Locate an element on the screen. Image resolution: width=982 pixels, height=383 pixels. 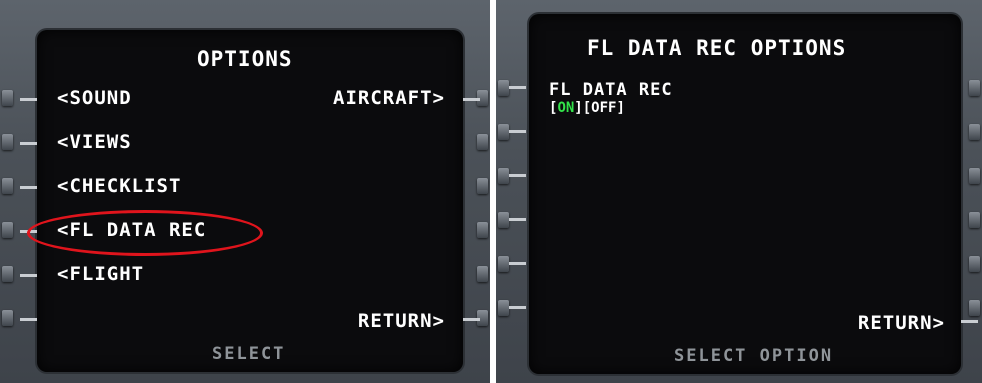
sound-menu-item: <SOUND is located at coordinates (94, 98).